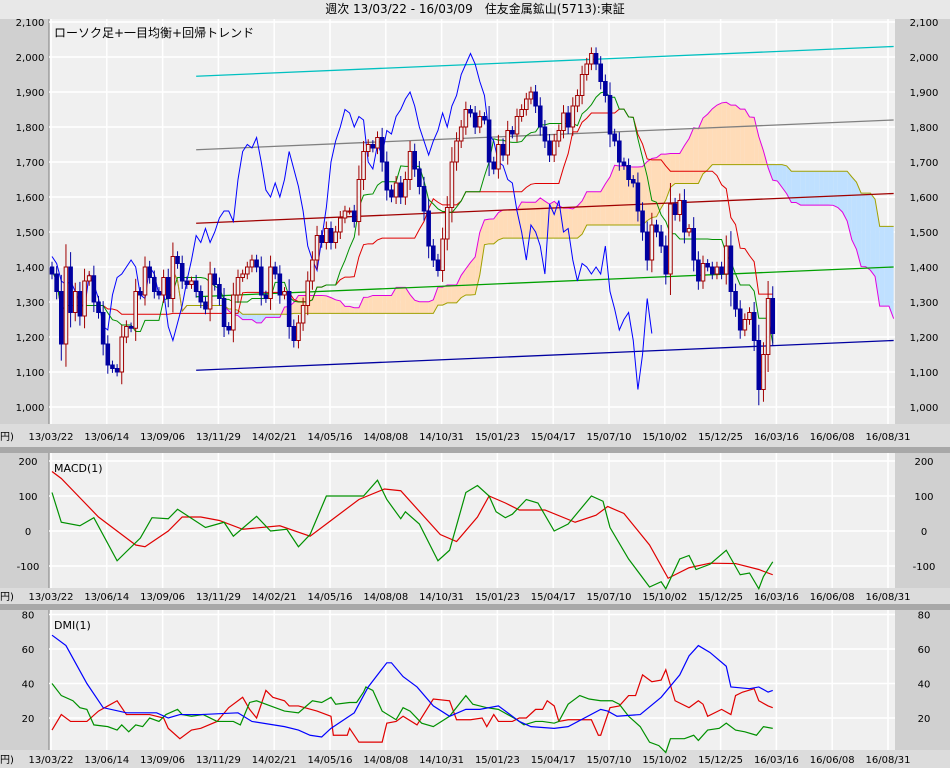  What do you see at coordinates (924, 719) in the screenshot?
I see `y-tick-label-right: 20` at bounding box center [924, 719].